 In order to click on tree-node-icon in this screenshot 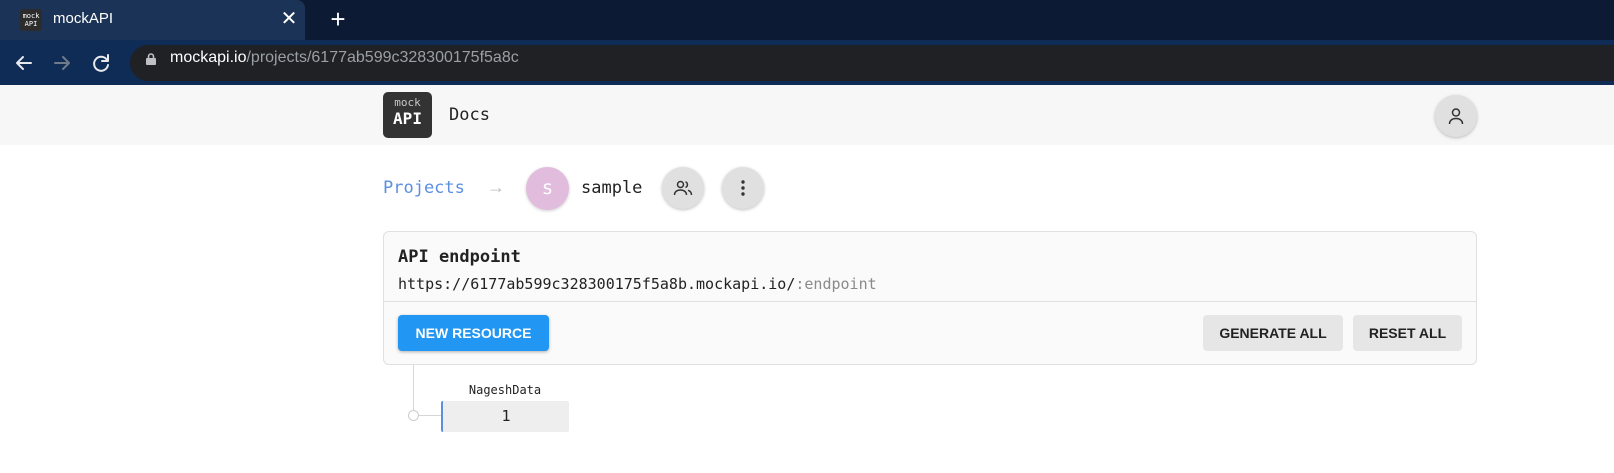, I will do `click(413, 415)`.